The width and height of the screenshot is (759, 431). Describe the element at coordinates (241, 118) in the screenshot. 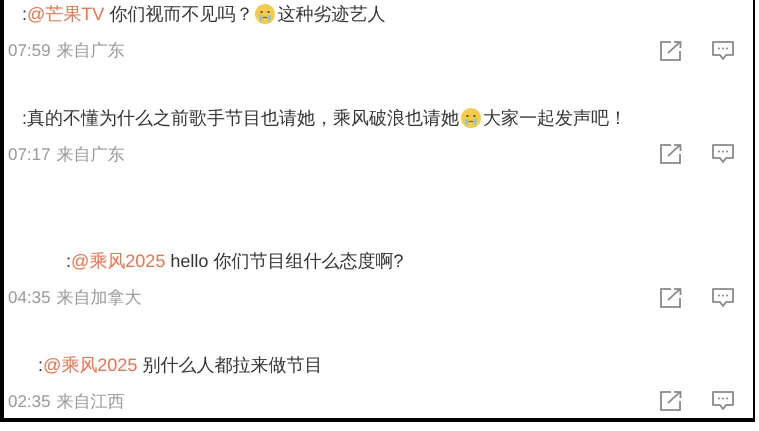

I see `comment-text: :真的不懂为什么之前歌手节目也请她，乘风破浪也请她` at that location.